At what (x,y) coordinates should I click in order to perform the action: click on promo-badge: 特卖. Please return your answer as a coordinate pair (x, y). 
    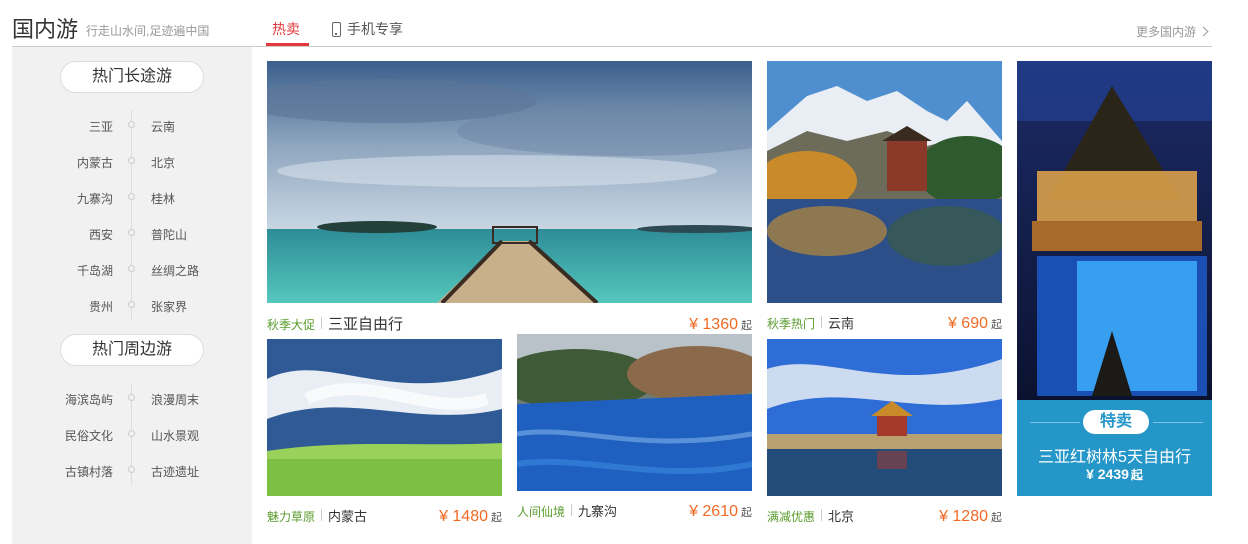
    Looking at the image, I should click on (1116, 422).